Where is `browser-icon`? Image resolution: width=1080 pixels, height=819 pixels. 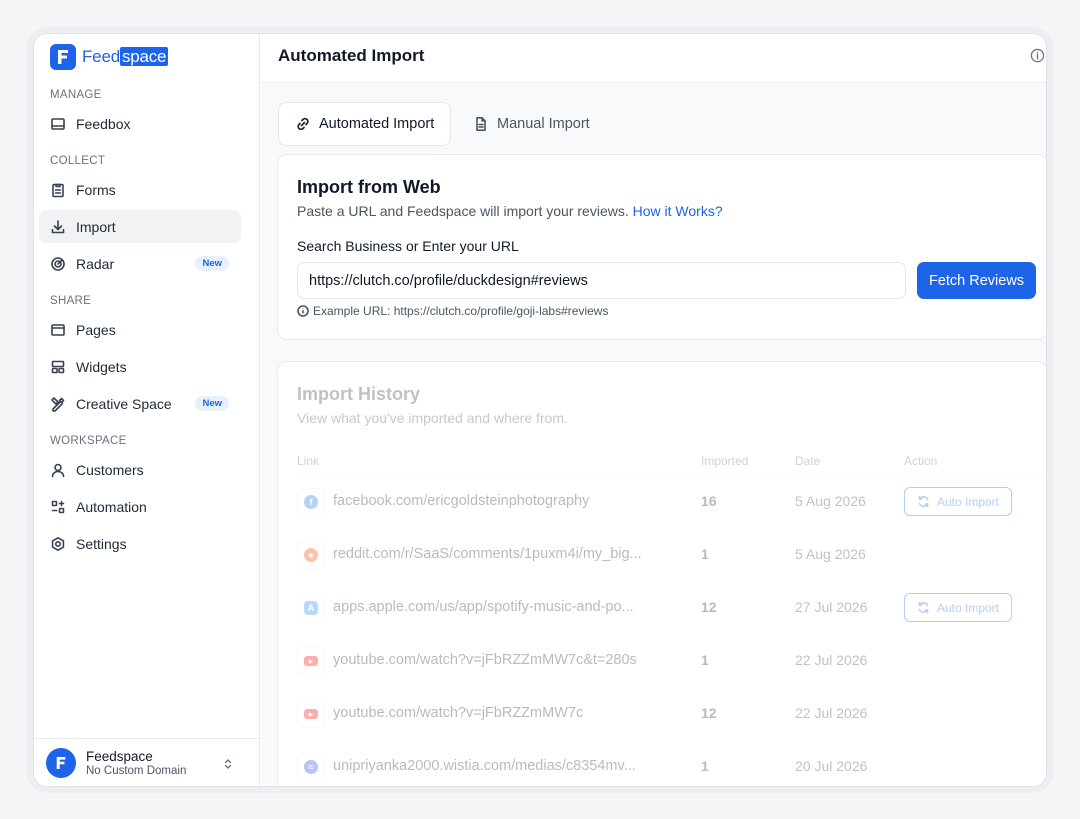 browser-icon is located at coordinates (58, 330).